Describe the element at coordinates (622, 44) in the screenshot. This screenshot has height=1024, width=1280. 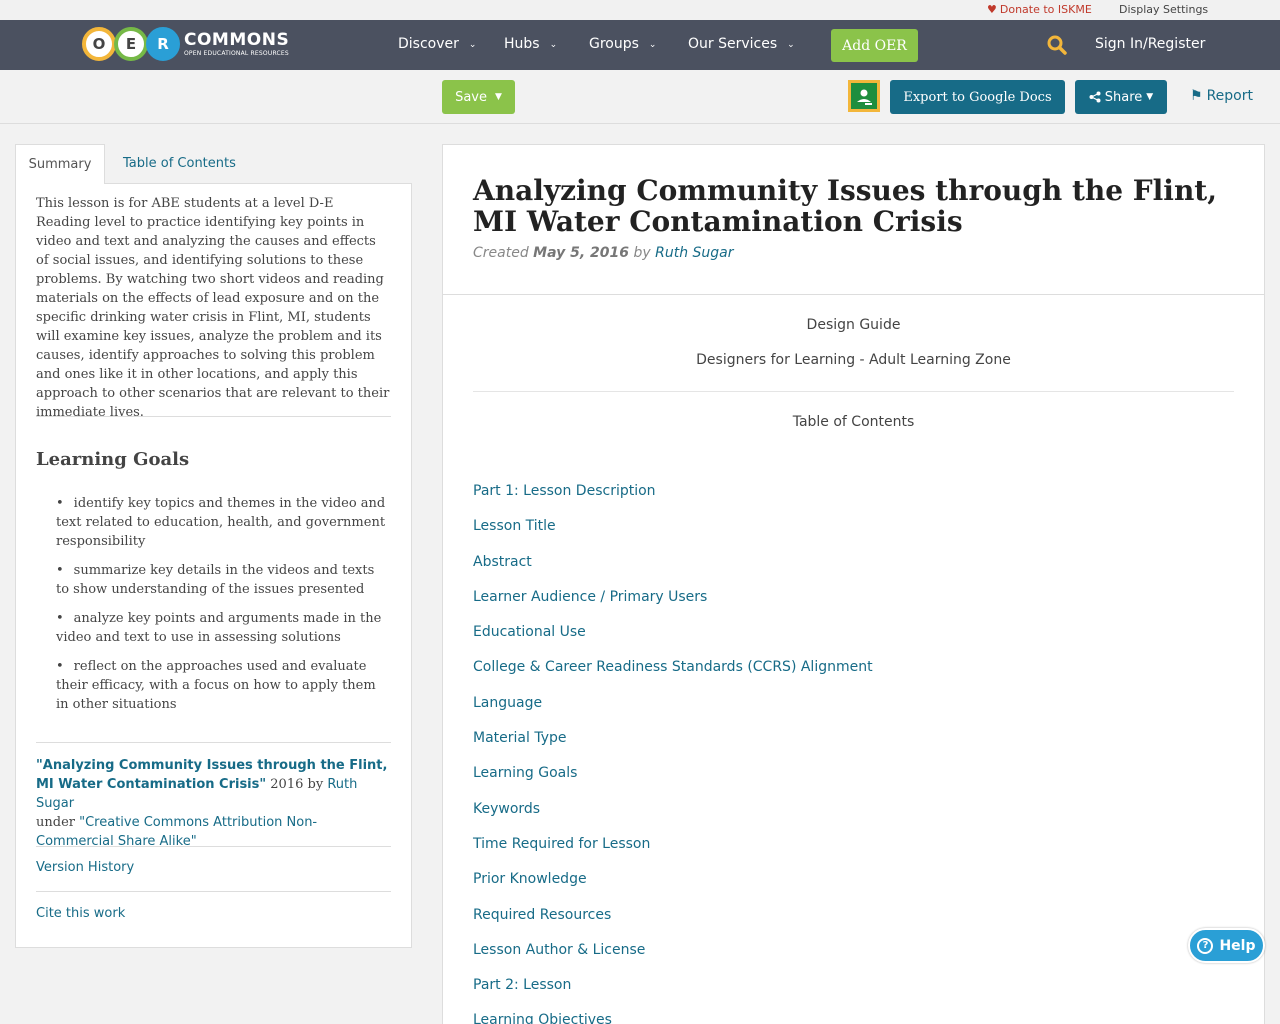
I see `nav-groups: Groups ⌄` at that location.